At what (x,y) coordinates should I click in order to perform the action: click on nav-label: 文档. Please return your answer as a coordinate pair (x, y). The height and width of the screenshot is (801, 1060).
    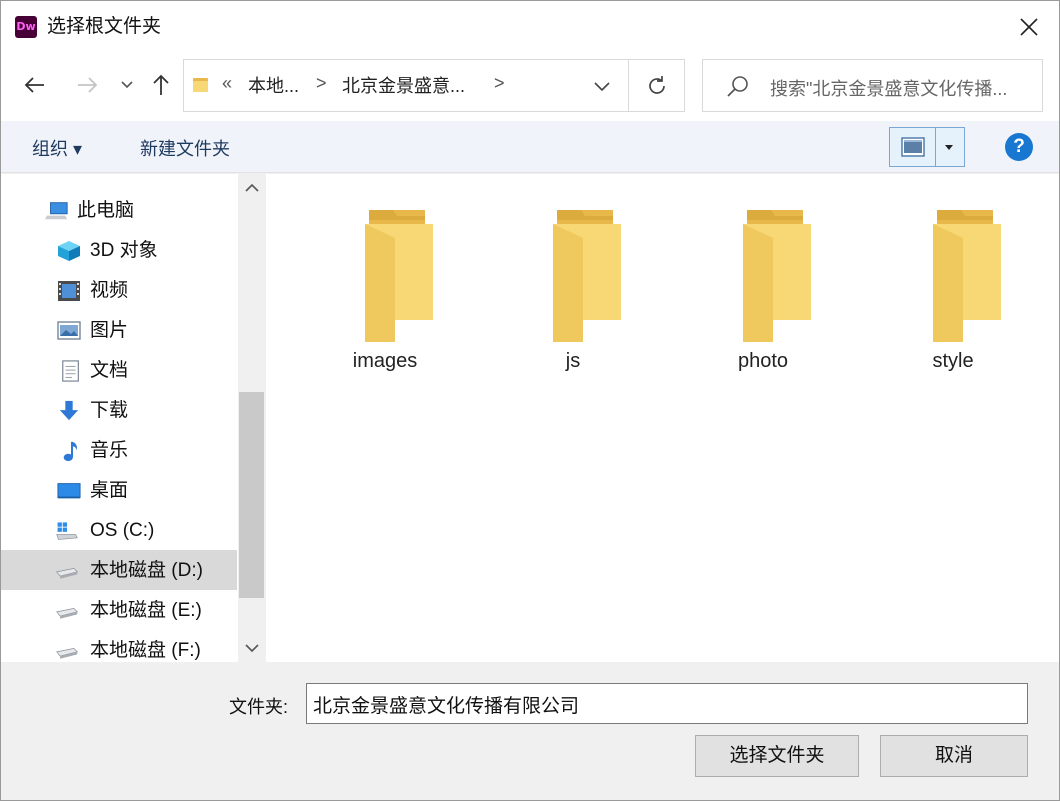
    Looking at the image, I should click on (109, 370).